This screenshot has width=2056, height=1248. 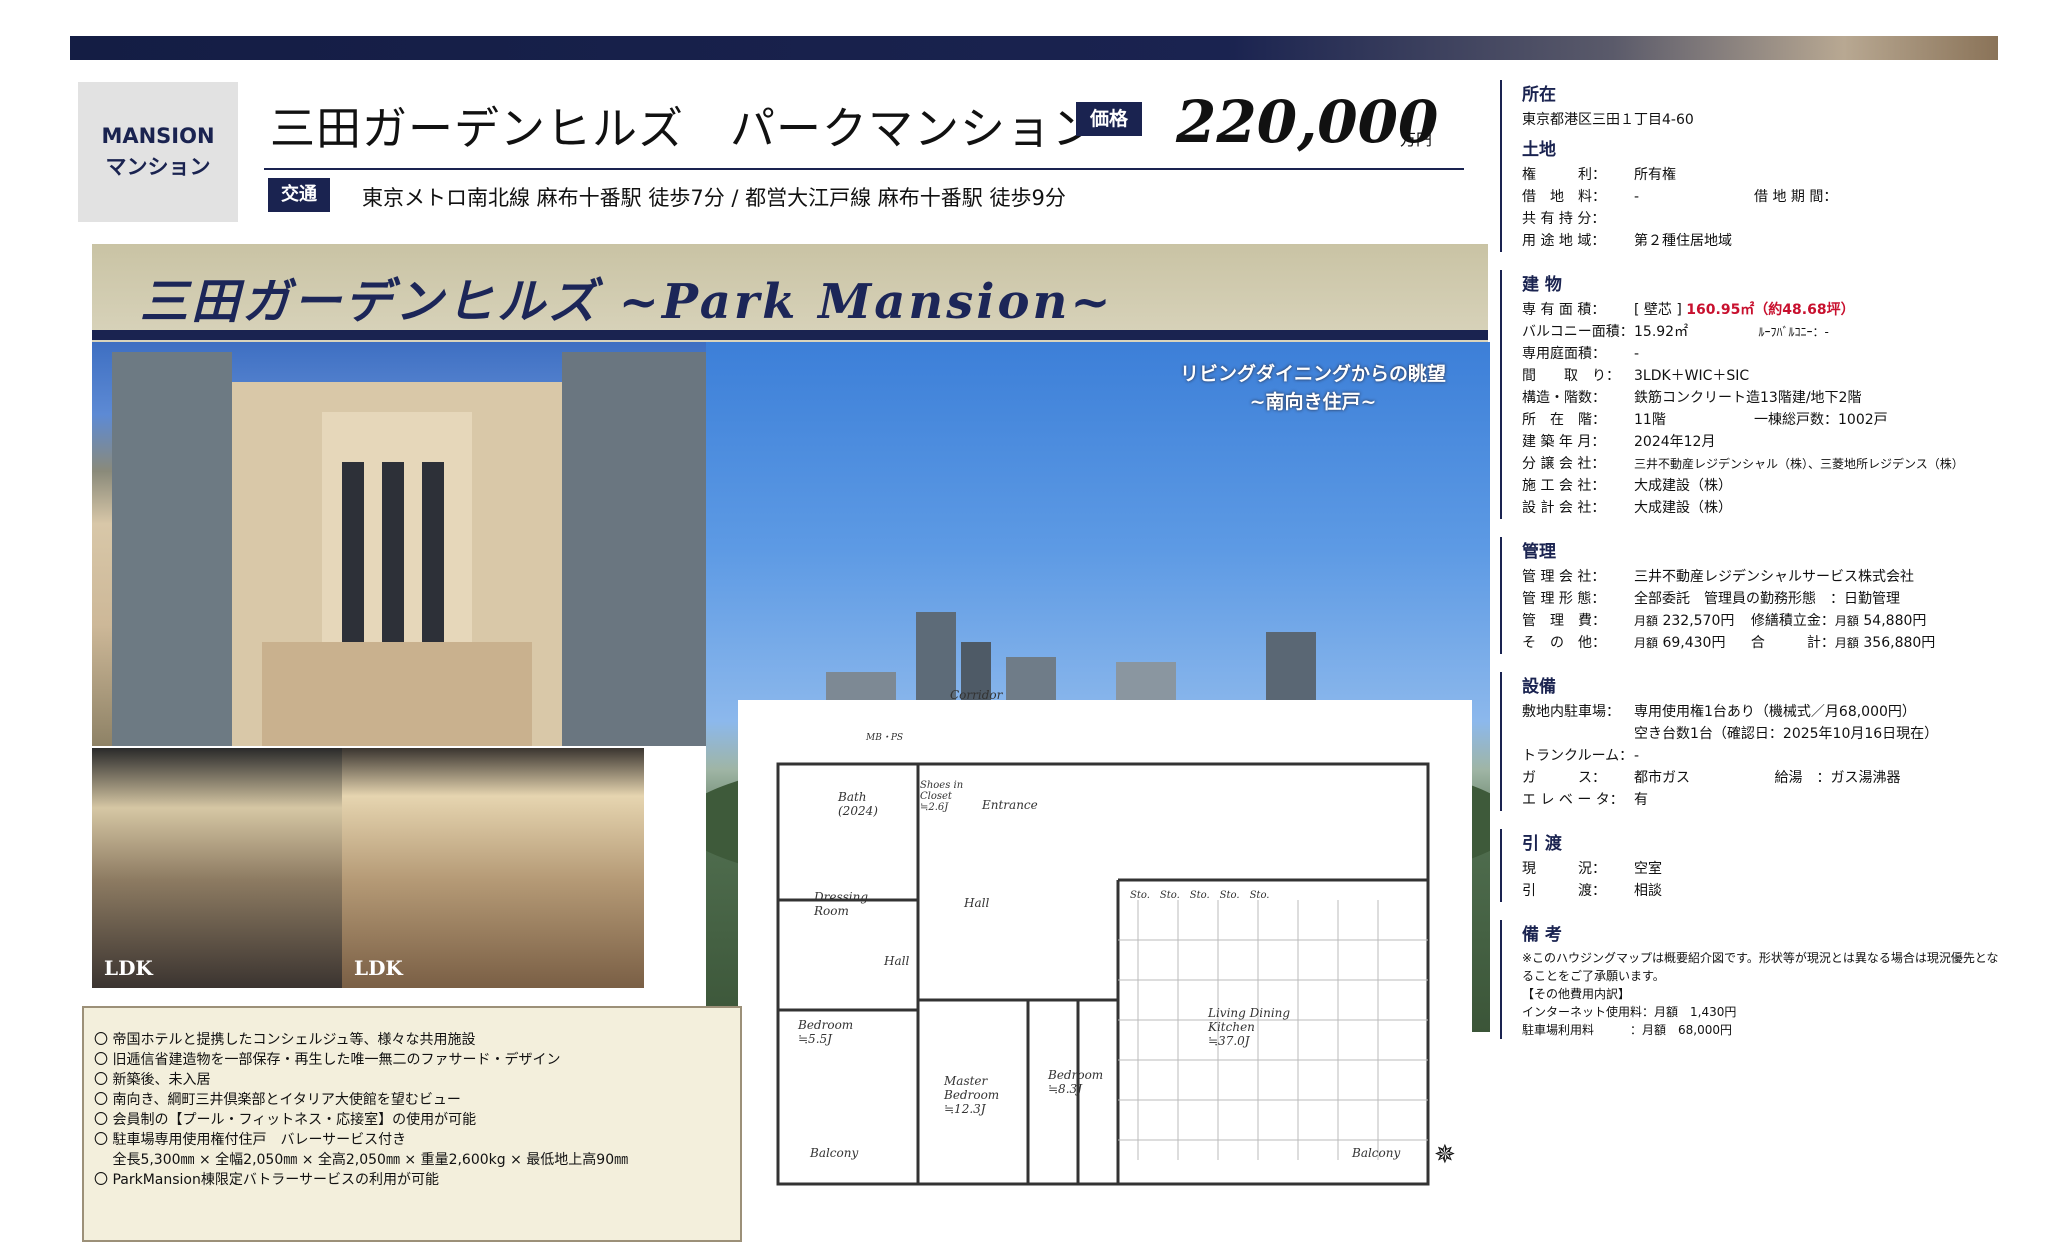 What do you see at coordinates (942, 796) in the screenshot?
I see `plan-shoes-closet: Shoes in Closet ≒2.6J` at bounding box center [942, 796].